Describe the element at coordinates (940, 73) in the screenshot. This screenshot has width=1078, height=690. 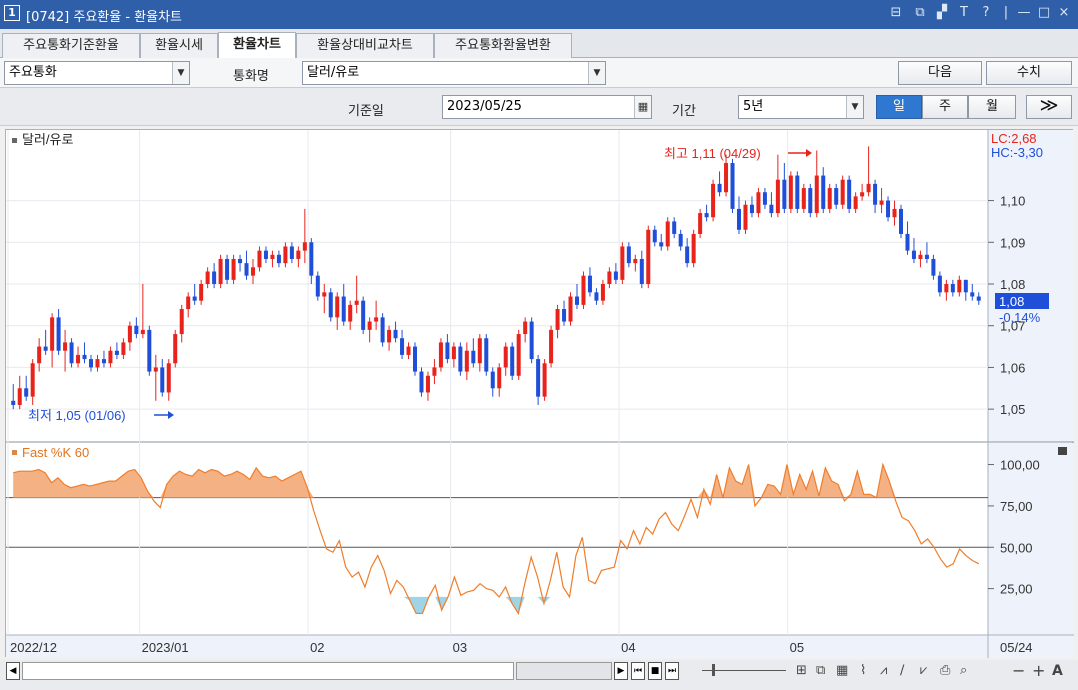
I see `next-button: 다음` at that location.